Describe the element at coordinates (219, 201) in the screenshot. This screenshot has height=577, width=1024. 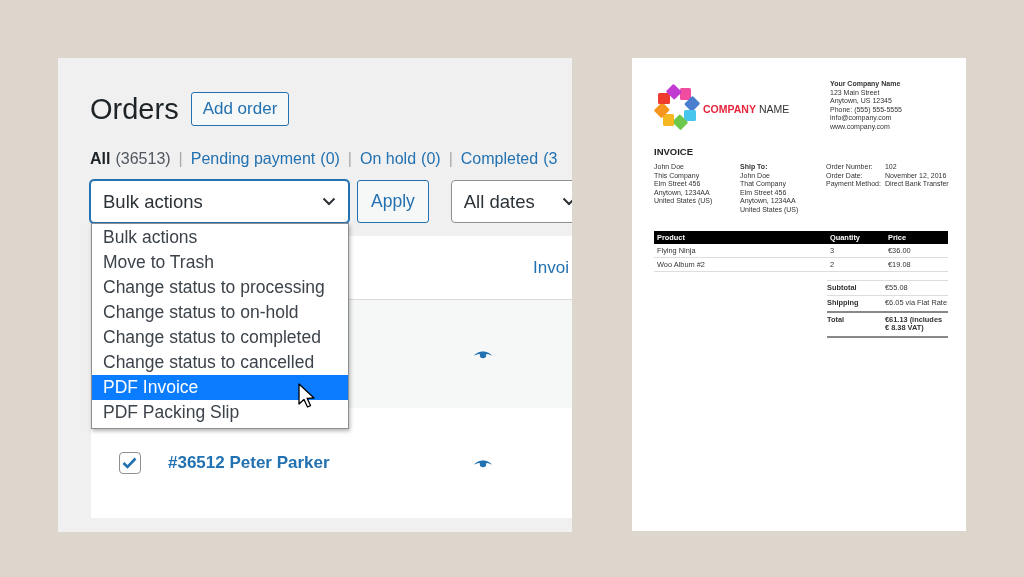
I see `bulk-actions-select: Bulk actions` at that location.